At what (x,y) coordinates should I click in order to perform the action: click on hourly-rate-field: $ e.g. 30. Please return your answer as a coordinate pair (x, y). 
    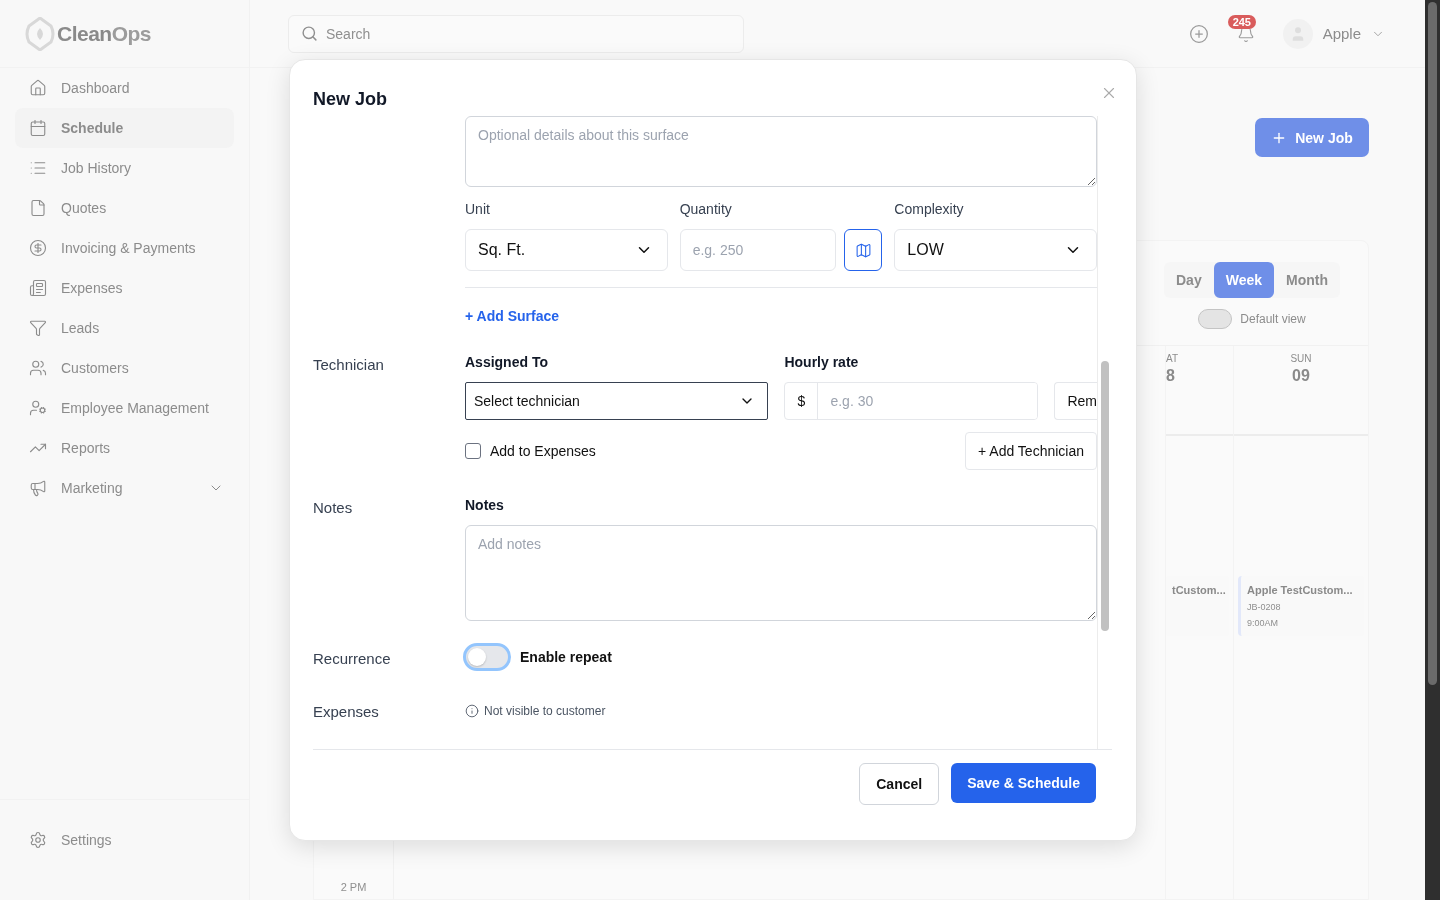
    Looking at the image, I should click on (911, 401).